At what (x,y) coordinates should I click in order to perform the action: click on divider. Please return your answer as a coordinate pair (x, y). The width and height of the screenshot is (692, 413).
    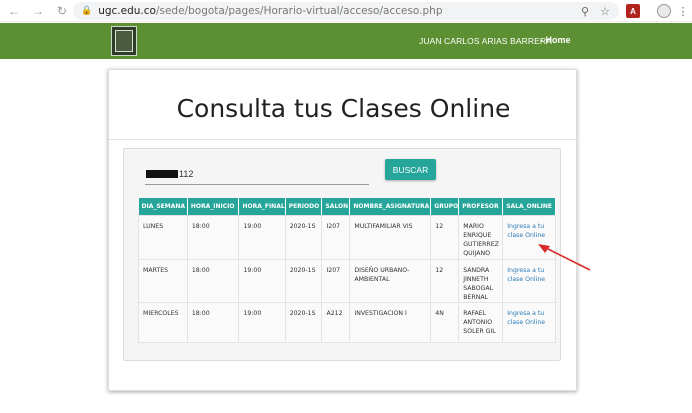
    Looking at the image, I should click on (343, 139).